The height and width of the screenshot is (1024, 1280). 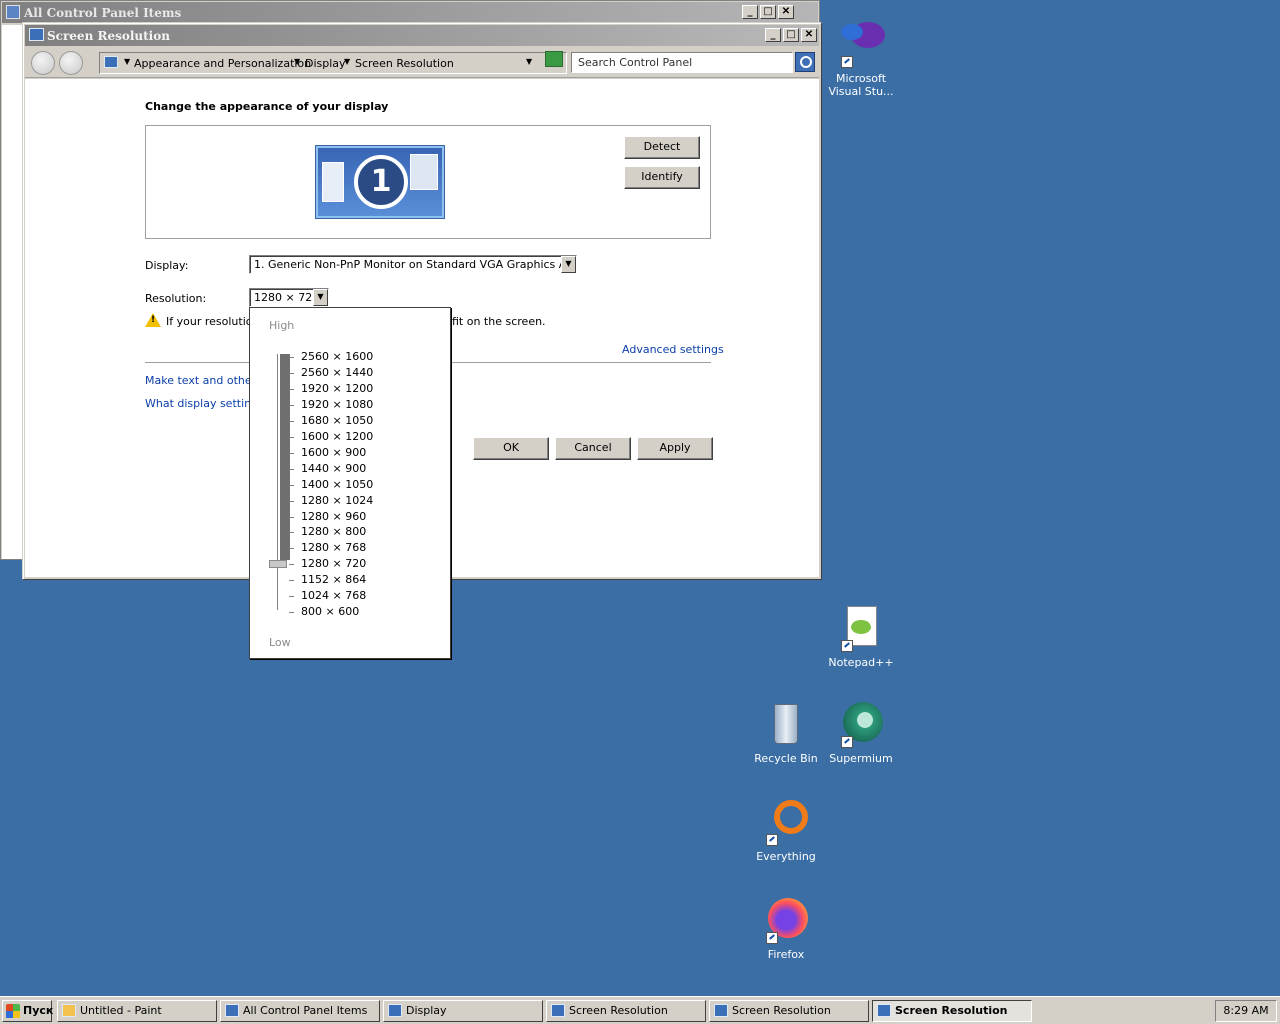 I want to click on bg-window-content, so click(x=13, y=292).